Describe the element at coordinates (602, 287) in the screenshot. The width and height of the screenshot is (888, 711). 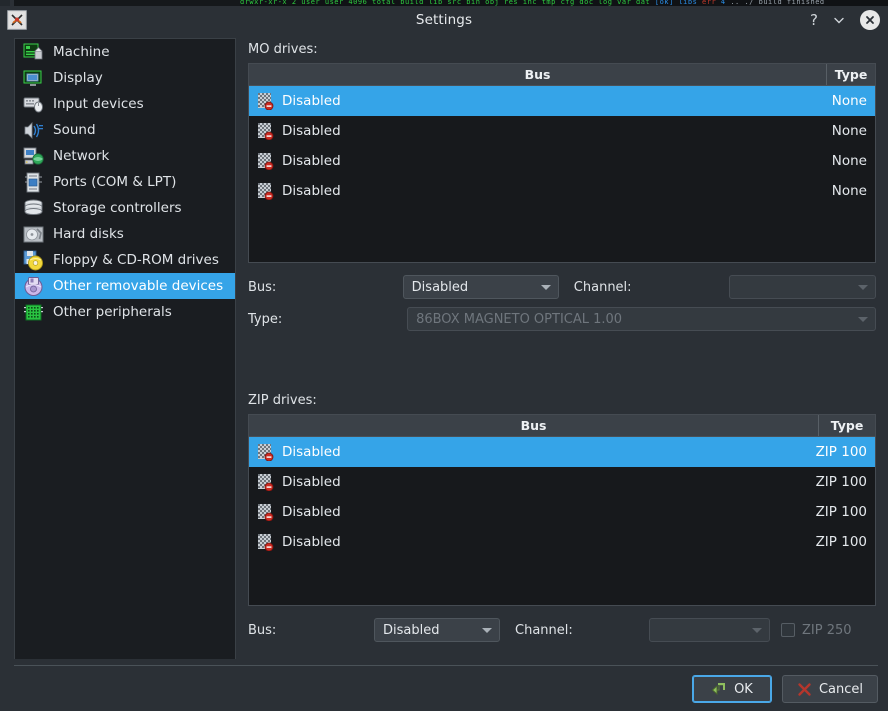
I see `mo-channel-label: Channel:` at that location.